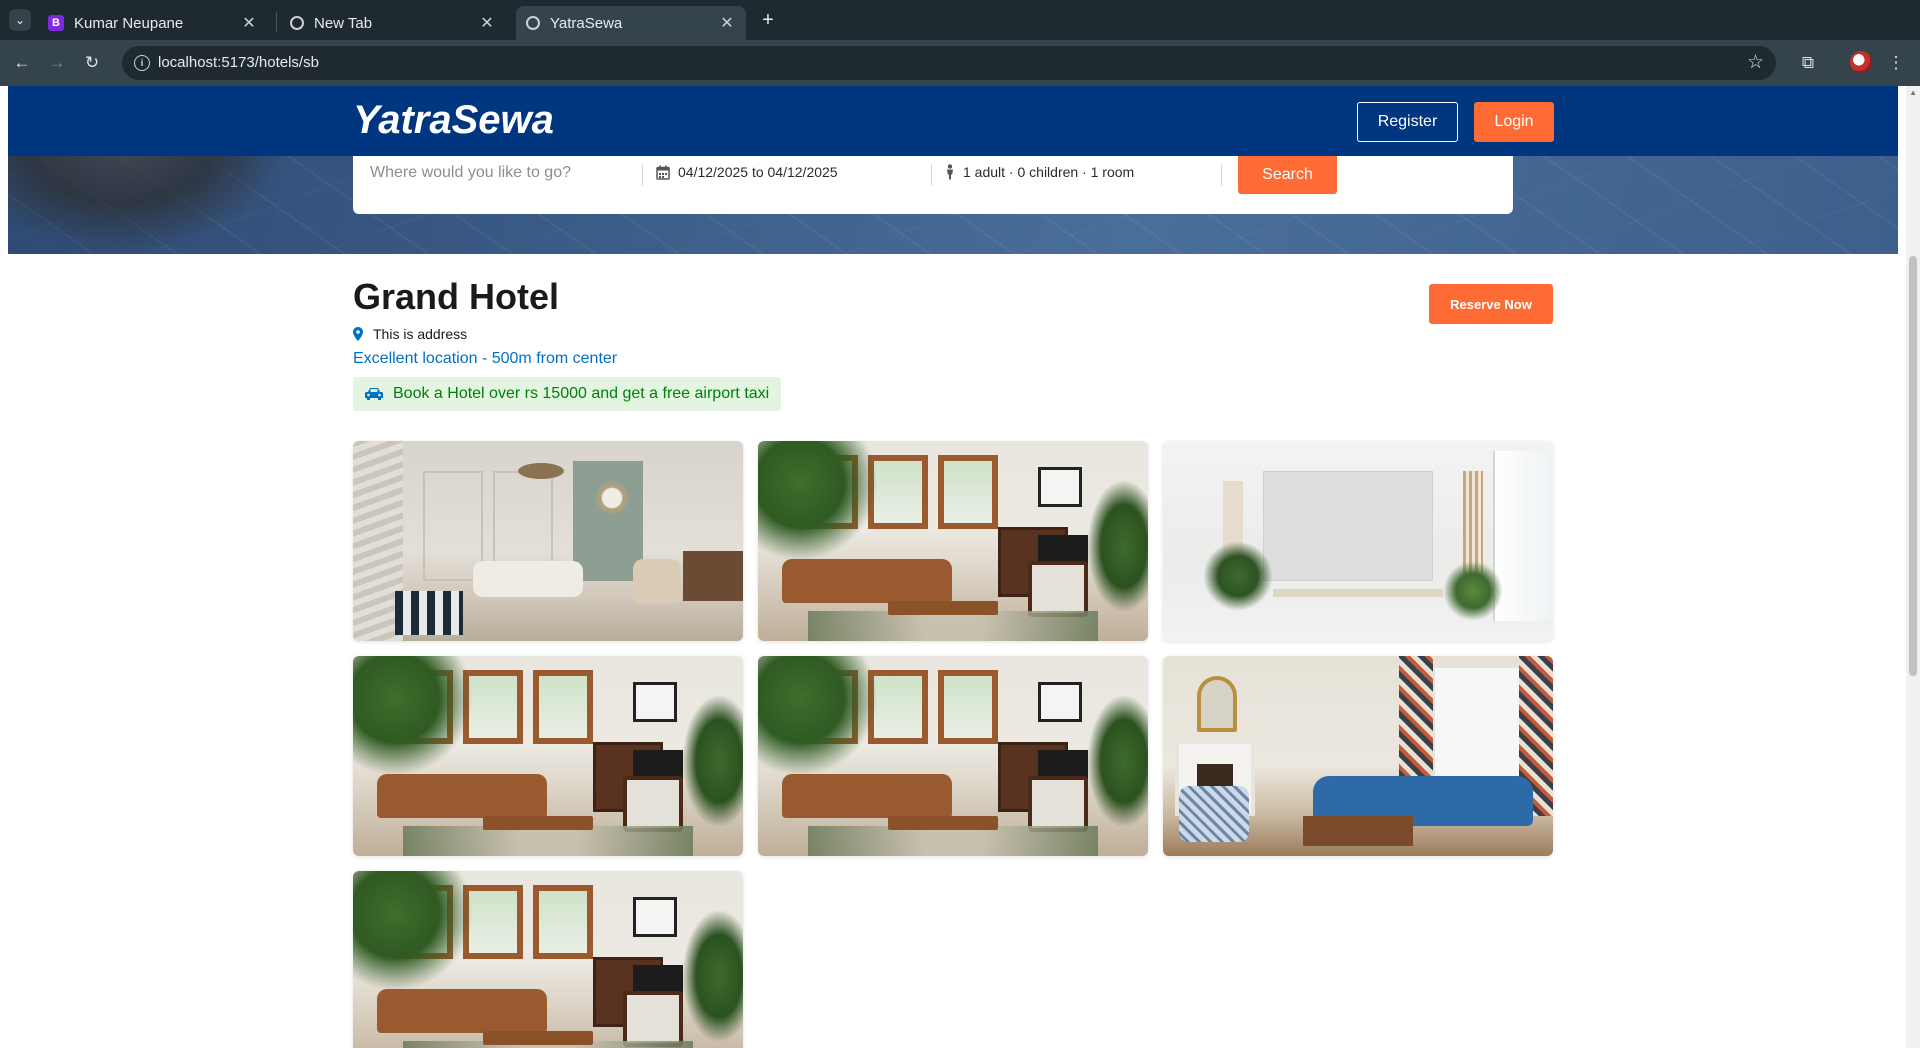 The height and width of the screenshot is (1048, 1920). What do you see at coordinates (949, 63) in the screenshot?
I see `address-bar: i localhost:5173/hotels/sb ☆` at bounding box center [949, 63].